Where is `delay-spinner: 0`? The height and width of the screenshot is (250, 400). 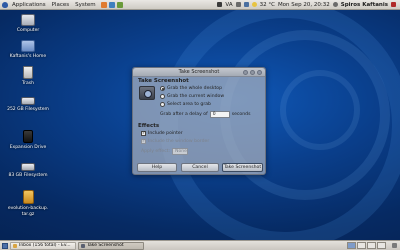 delay-spinner: 0 is located at coordinates (219, 114).